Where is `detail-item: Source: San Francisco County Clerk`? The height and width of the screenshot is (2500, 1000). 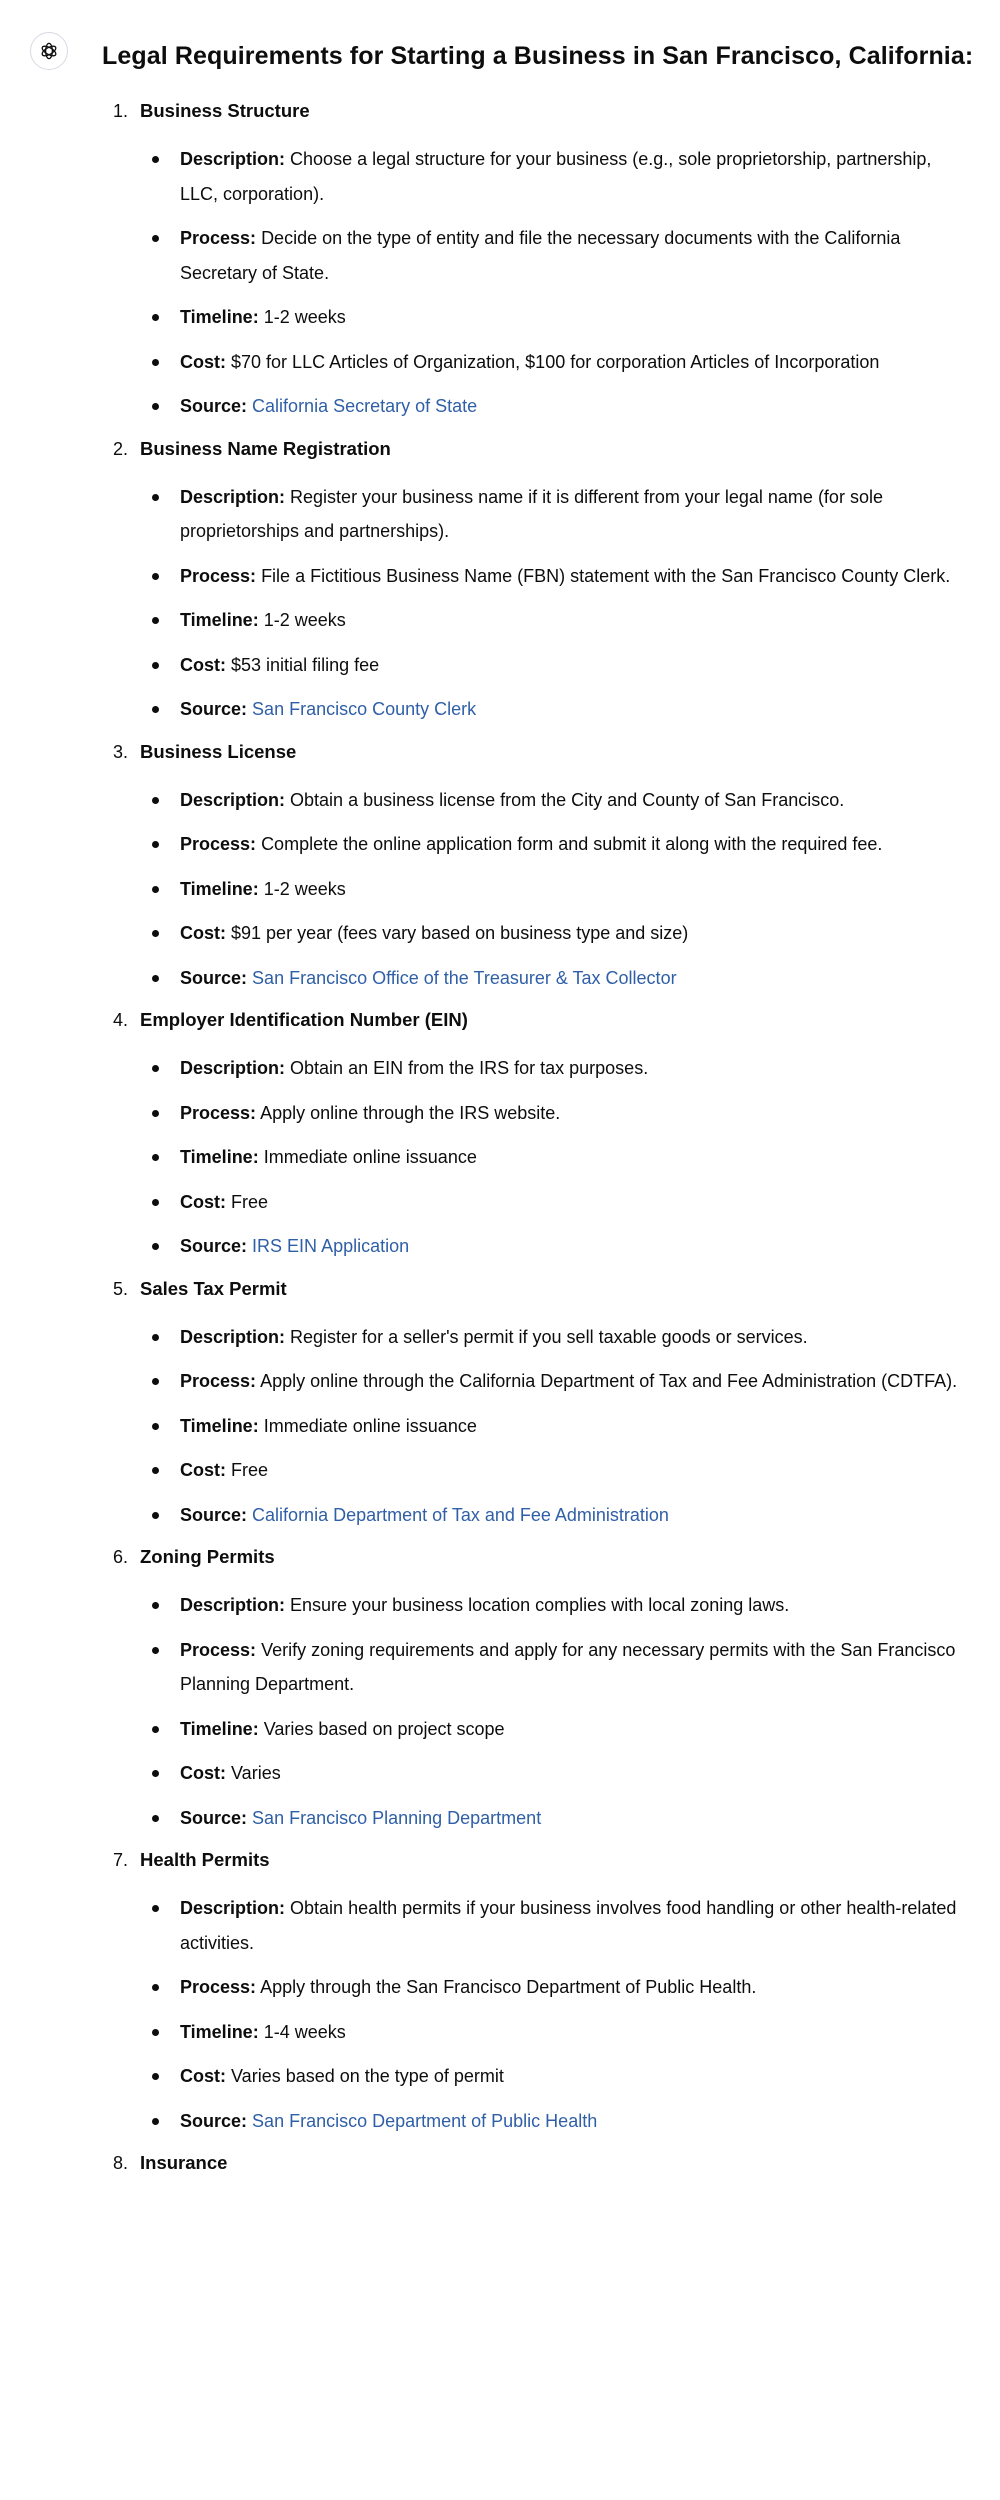
detail-item: Source: San Francisco County Clerk is located at coordinates (550, 709).